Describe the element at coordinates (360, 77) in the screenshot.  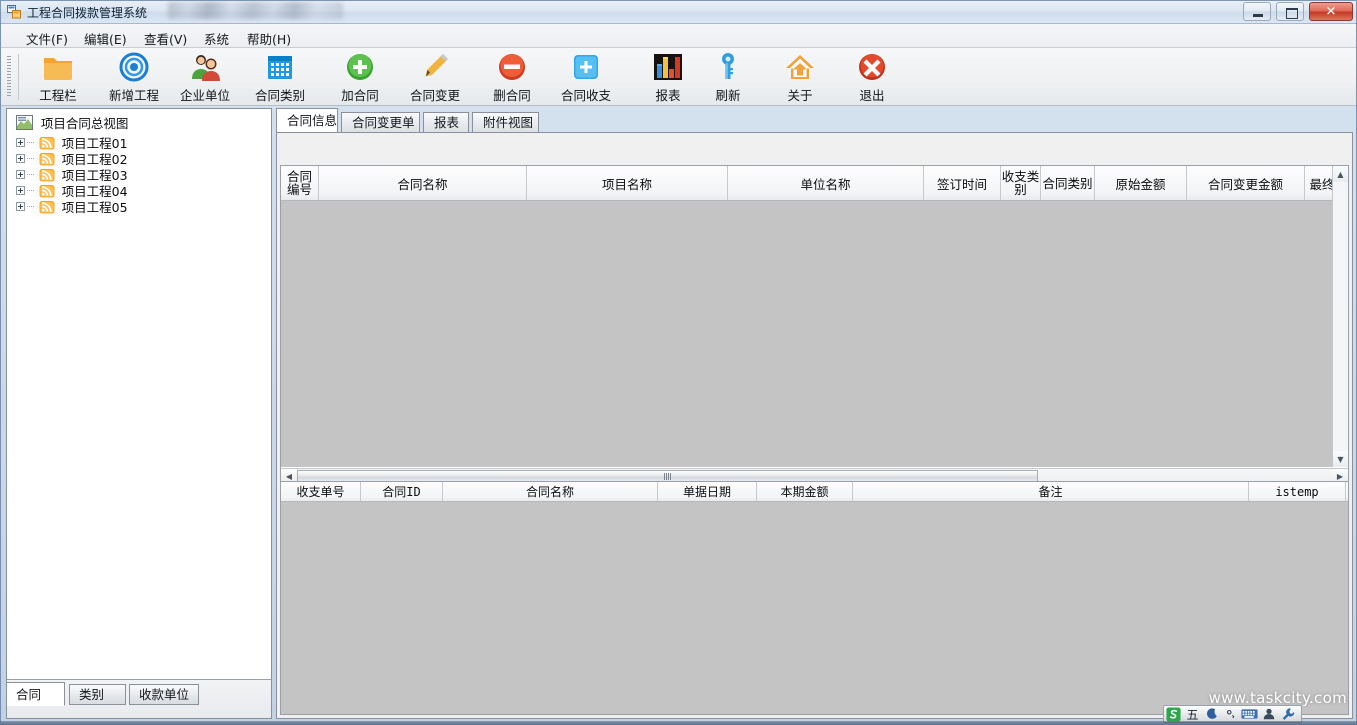
I see `toolbar-button-add-contract: 加合同` at that location.